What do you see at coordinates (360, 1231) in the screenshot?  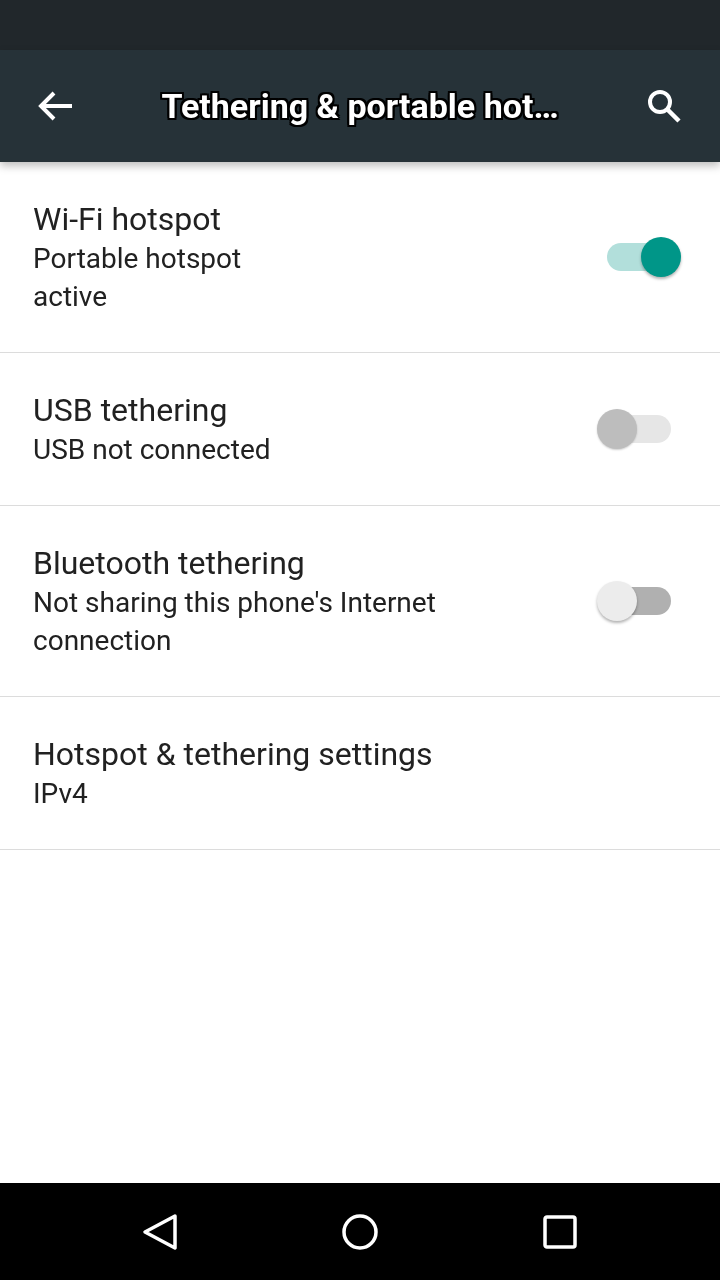 I see `circle-icon` at bounding box center [360, 1231].